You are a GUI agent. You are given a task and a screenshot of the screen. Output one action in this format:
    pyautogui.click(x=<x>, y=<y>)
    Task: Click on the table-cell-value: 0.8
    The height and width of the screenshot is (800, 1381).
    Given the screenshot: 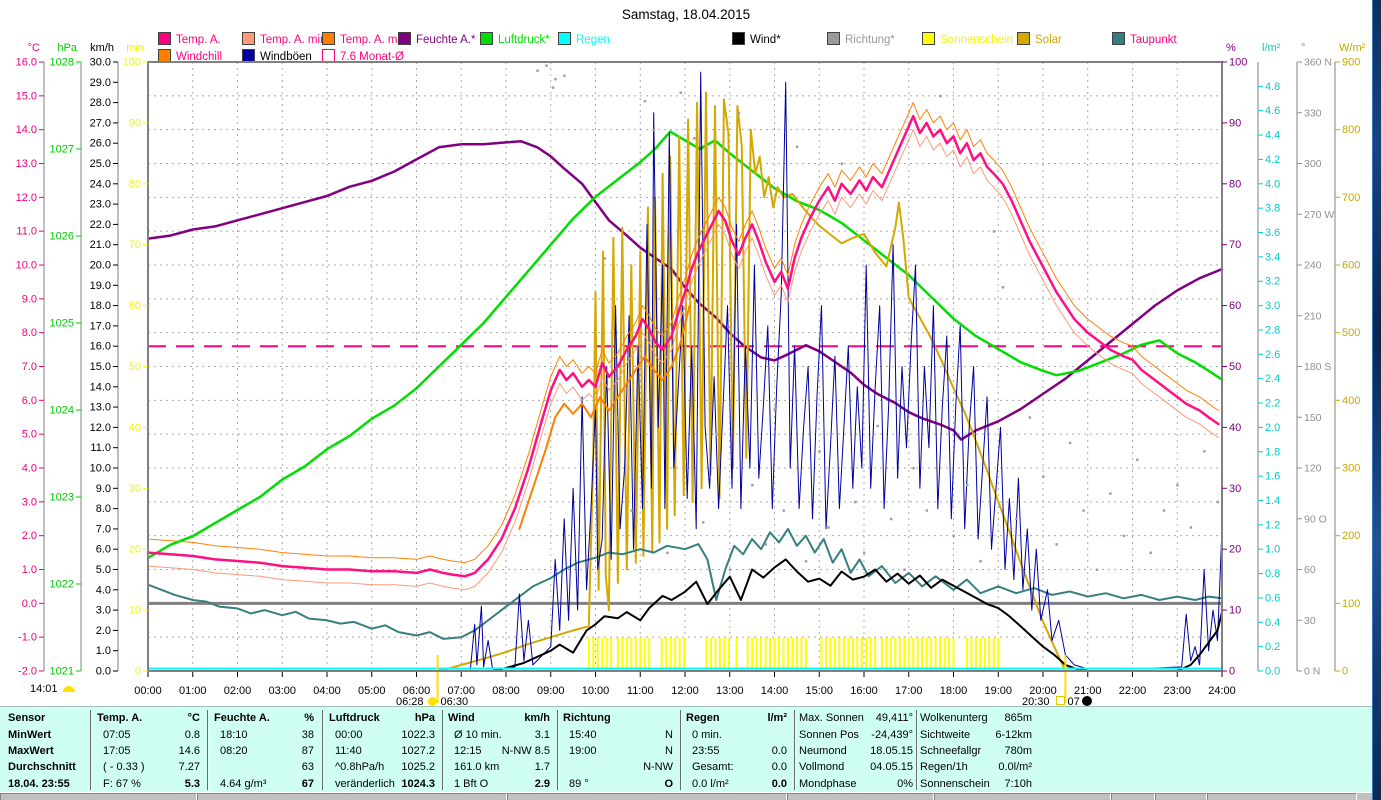 What is the action you would take?
    pyautogui.click(x=192, y=735)
    